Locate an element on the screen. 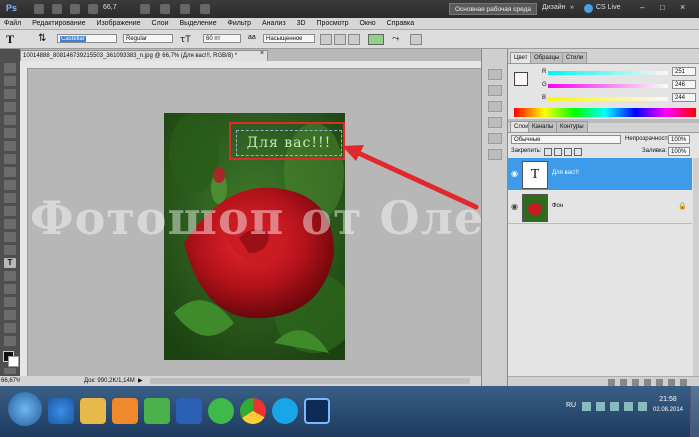  lock-transparency-icon is located at coordinates (548, 152).